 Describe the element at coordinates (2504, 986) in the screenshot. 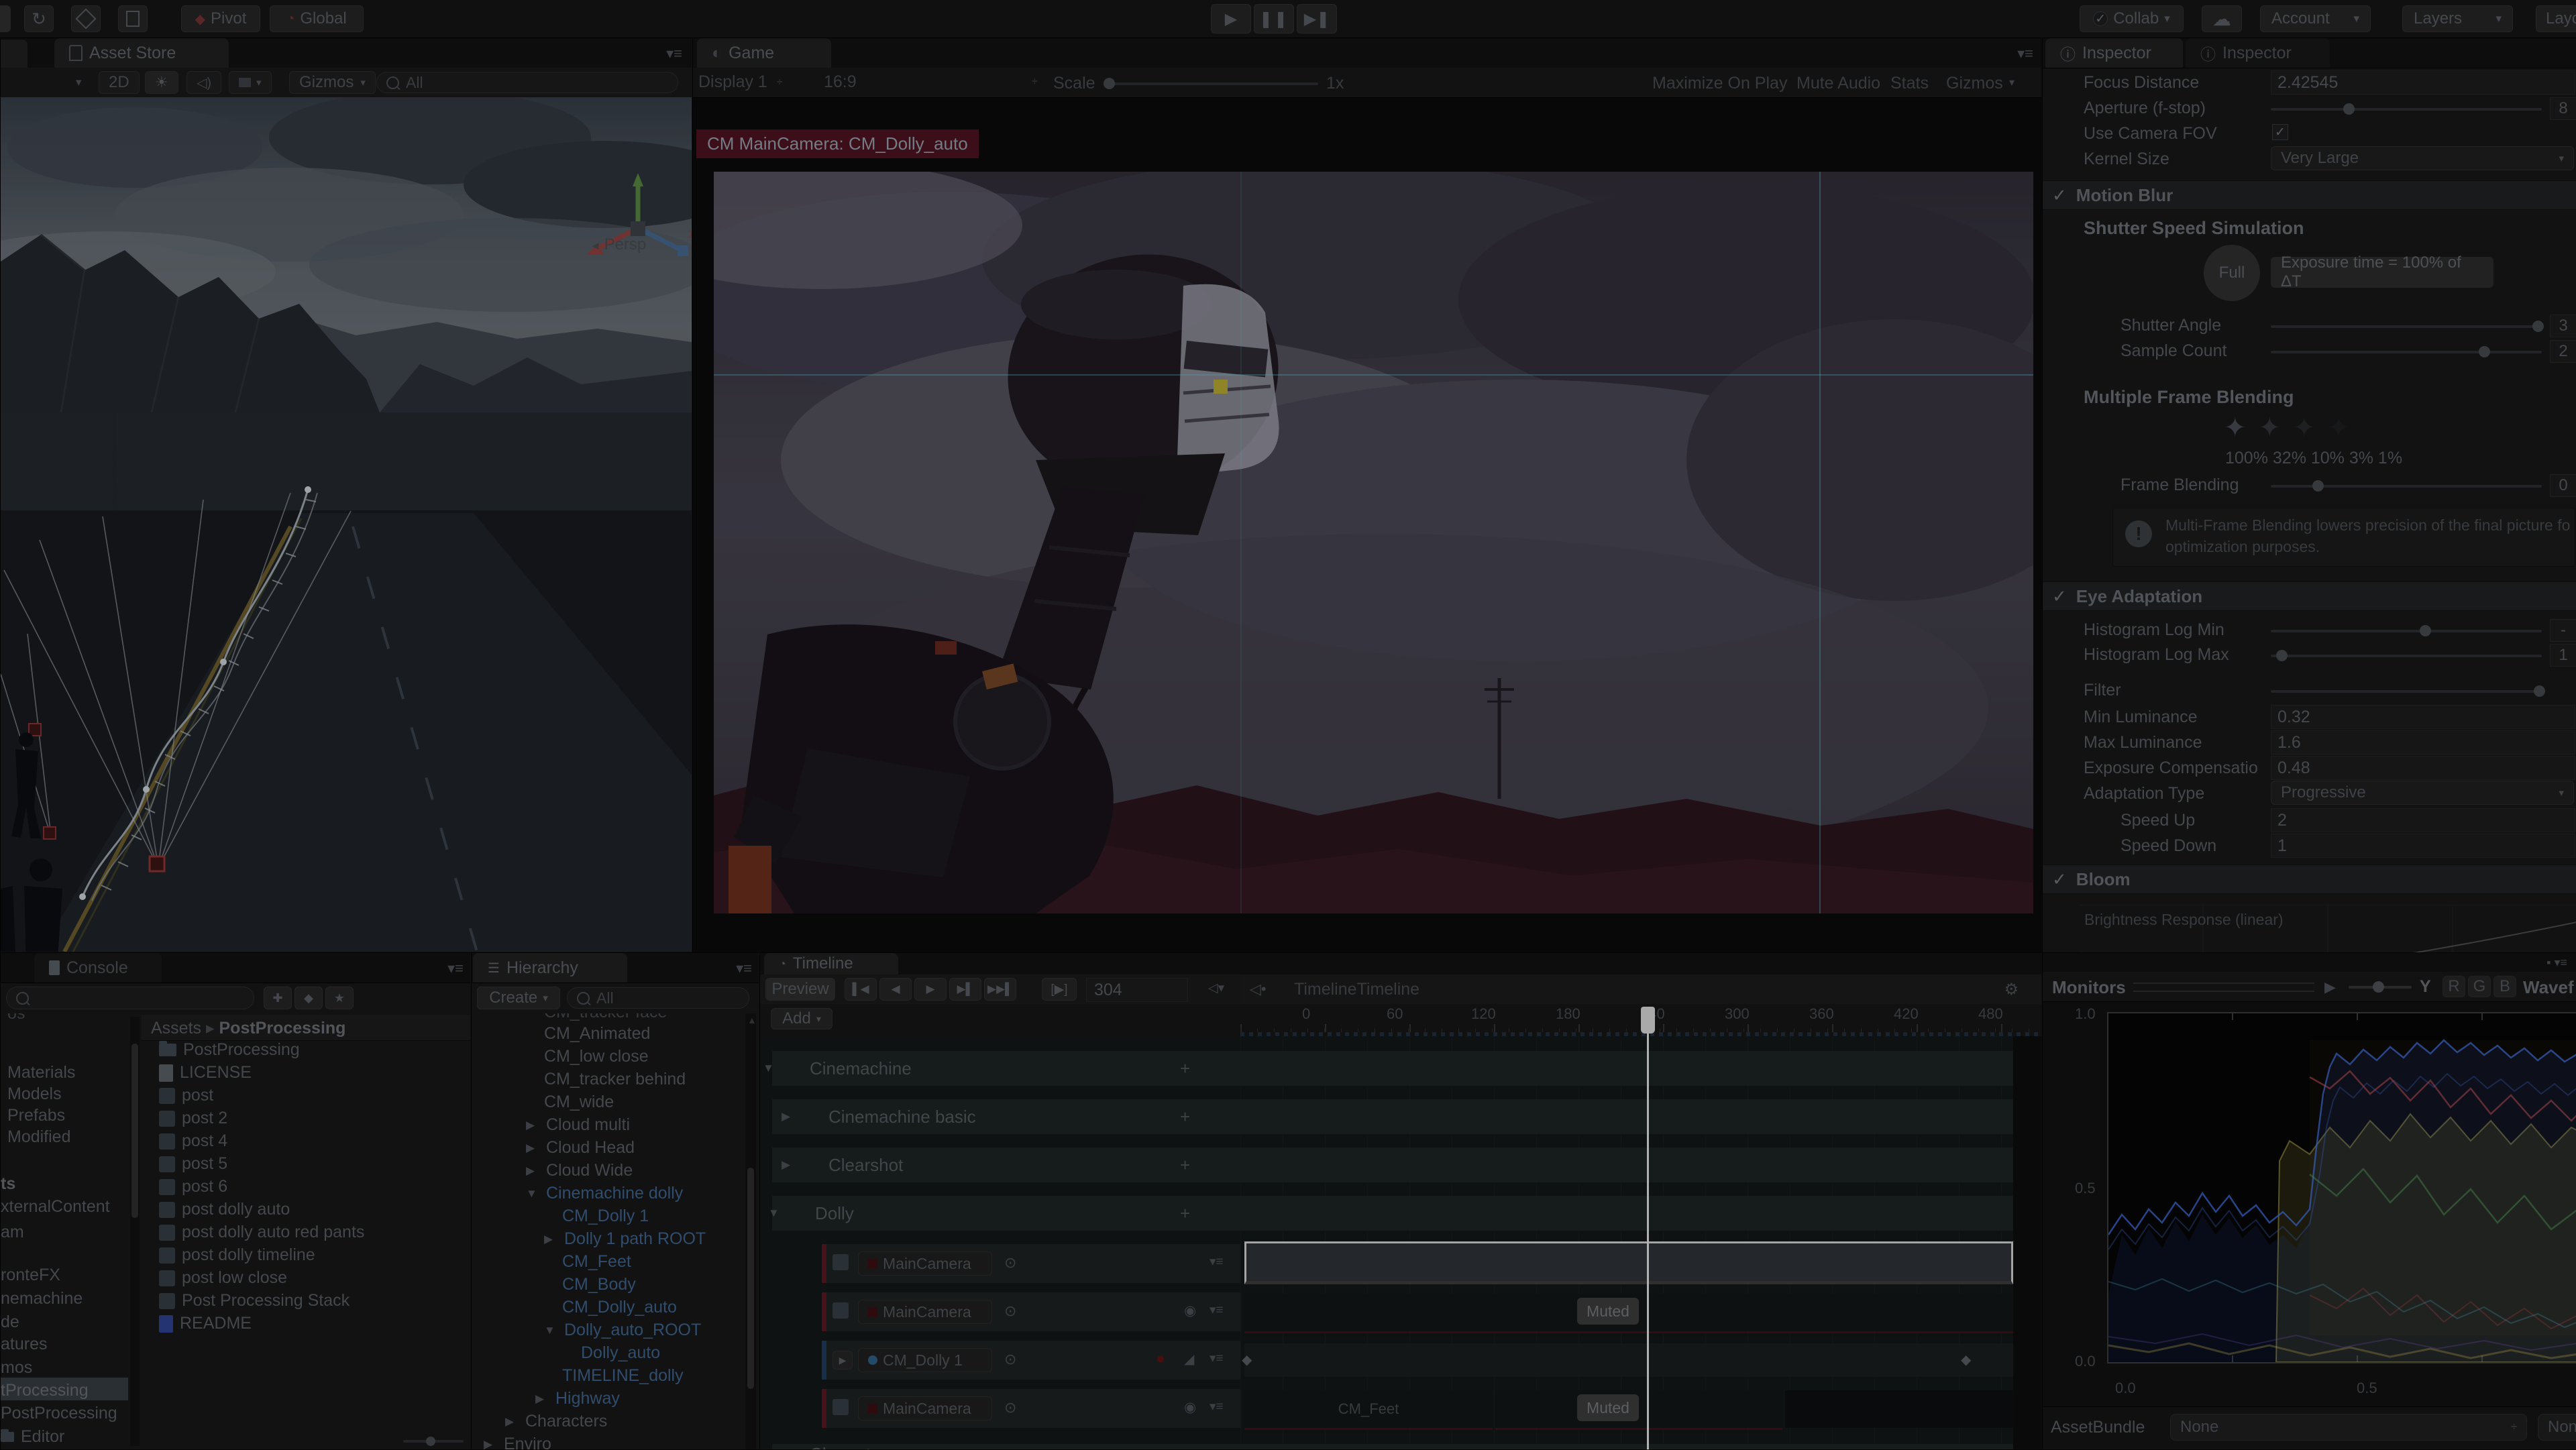

I see `channel-b-button: B` at that location.